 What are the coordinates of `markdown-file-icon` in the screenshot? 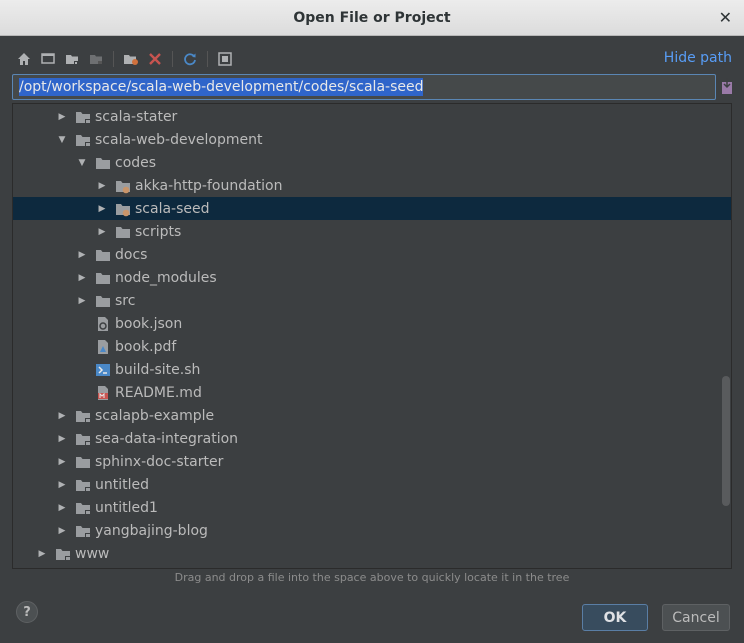 It's located at (103, 393).